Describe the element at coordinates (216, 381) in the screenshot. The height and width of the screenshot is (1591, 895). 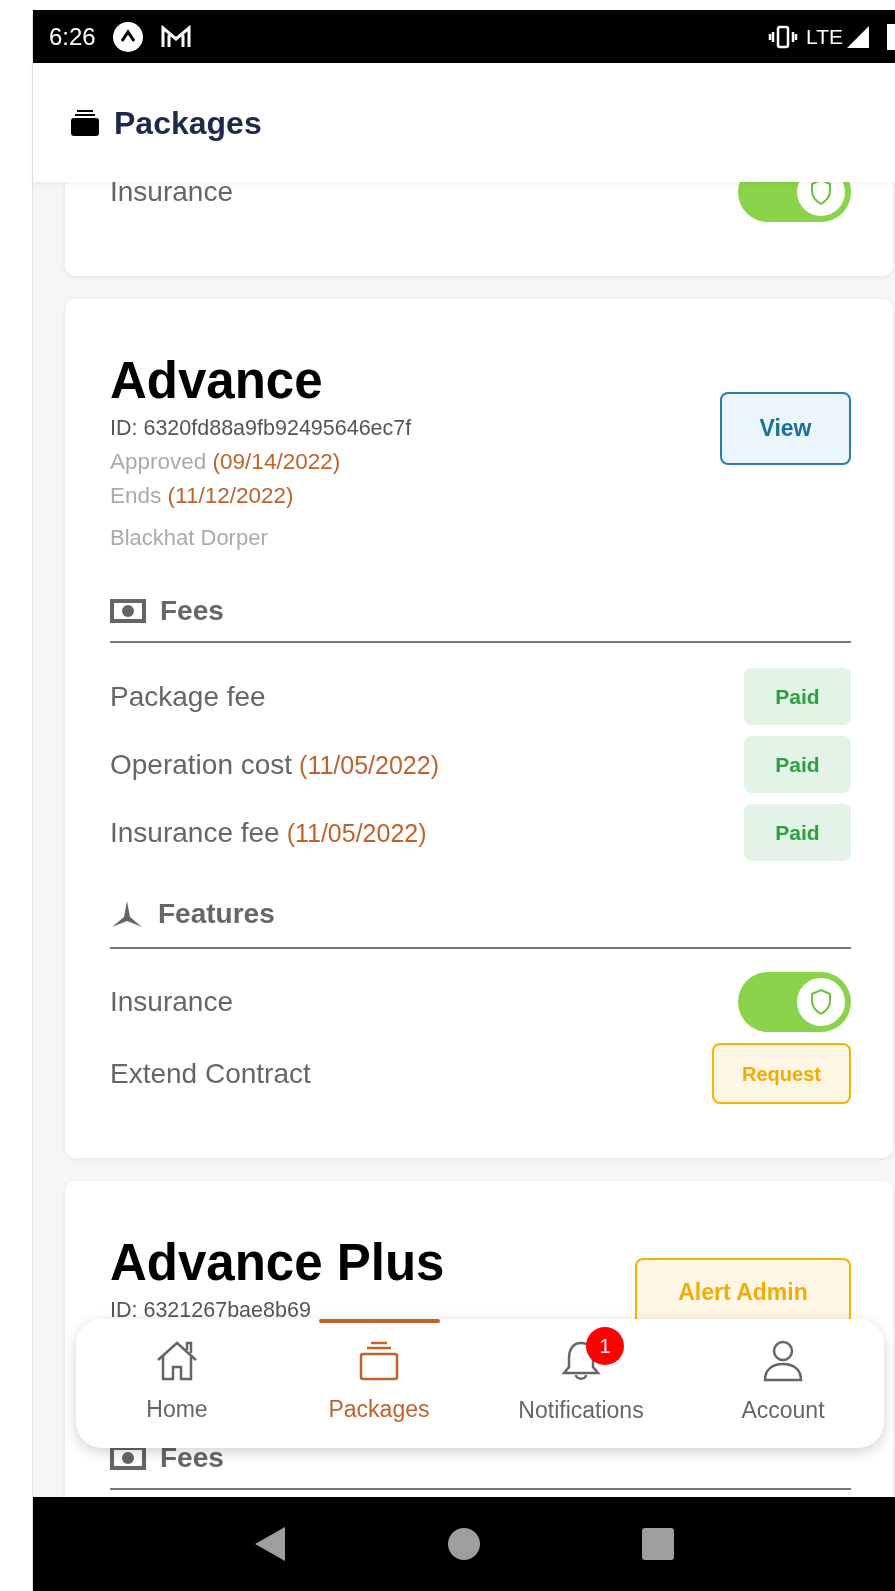
I see `package-title: Advance` at that location.